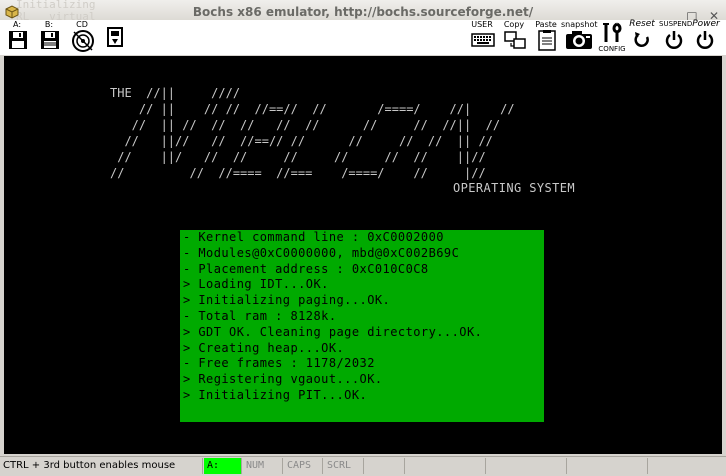 Image resolution: width=726 pixels, height=476 pixels. What do you see at coordinates (275, 394) in the screenshot?
I see `kernel-log-line: > Initializing PIT...OK.` at bounding box center [275, 394].